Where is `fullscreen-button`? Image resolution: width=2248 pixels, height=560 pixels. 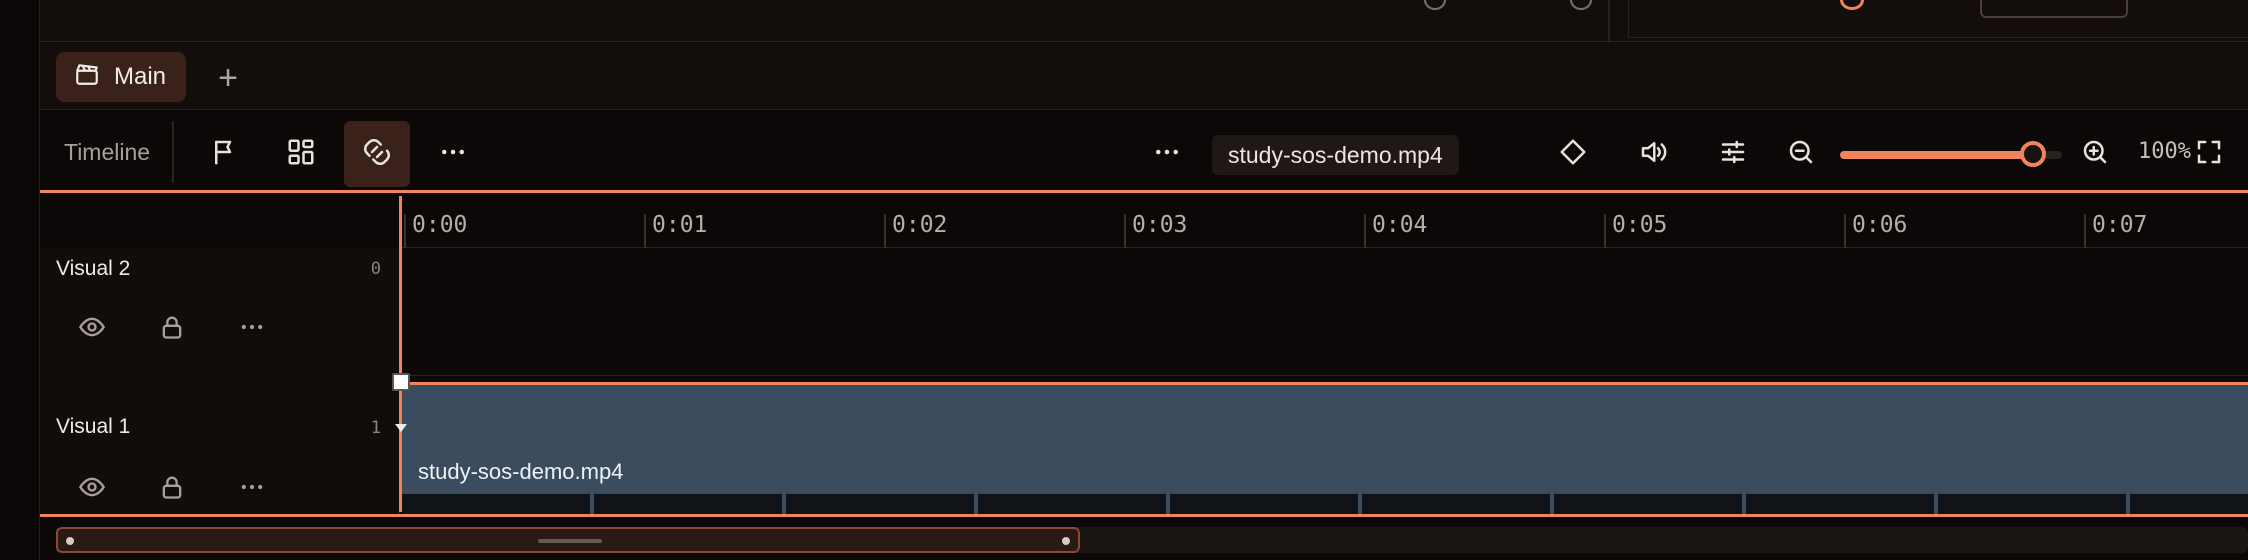
fullscreen-button is located at coordinates (2209, 154).